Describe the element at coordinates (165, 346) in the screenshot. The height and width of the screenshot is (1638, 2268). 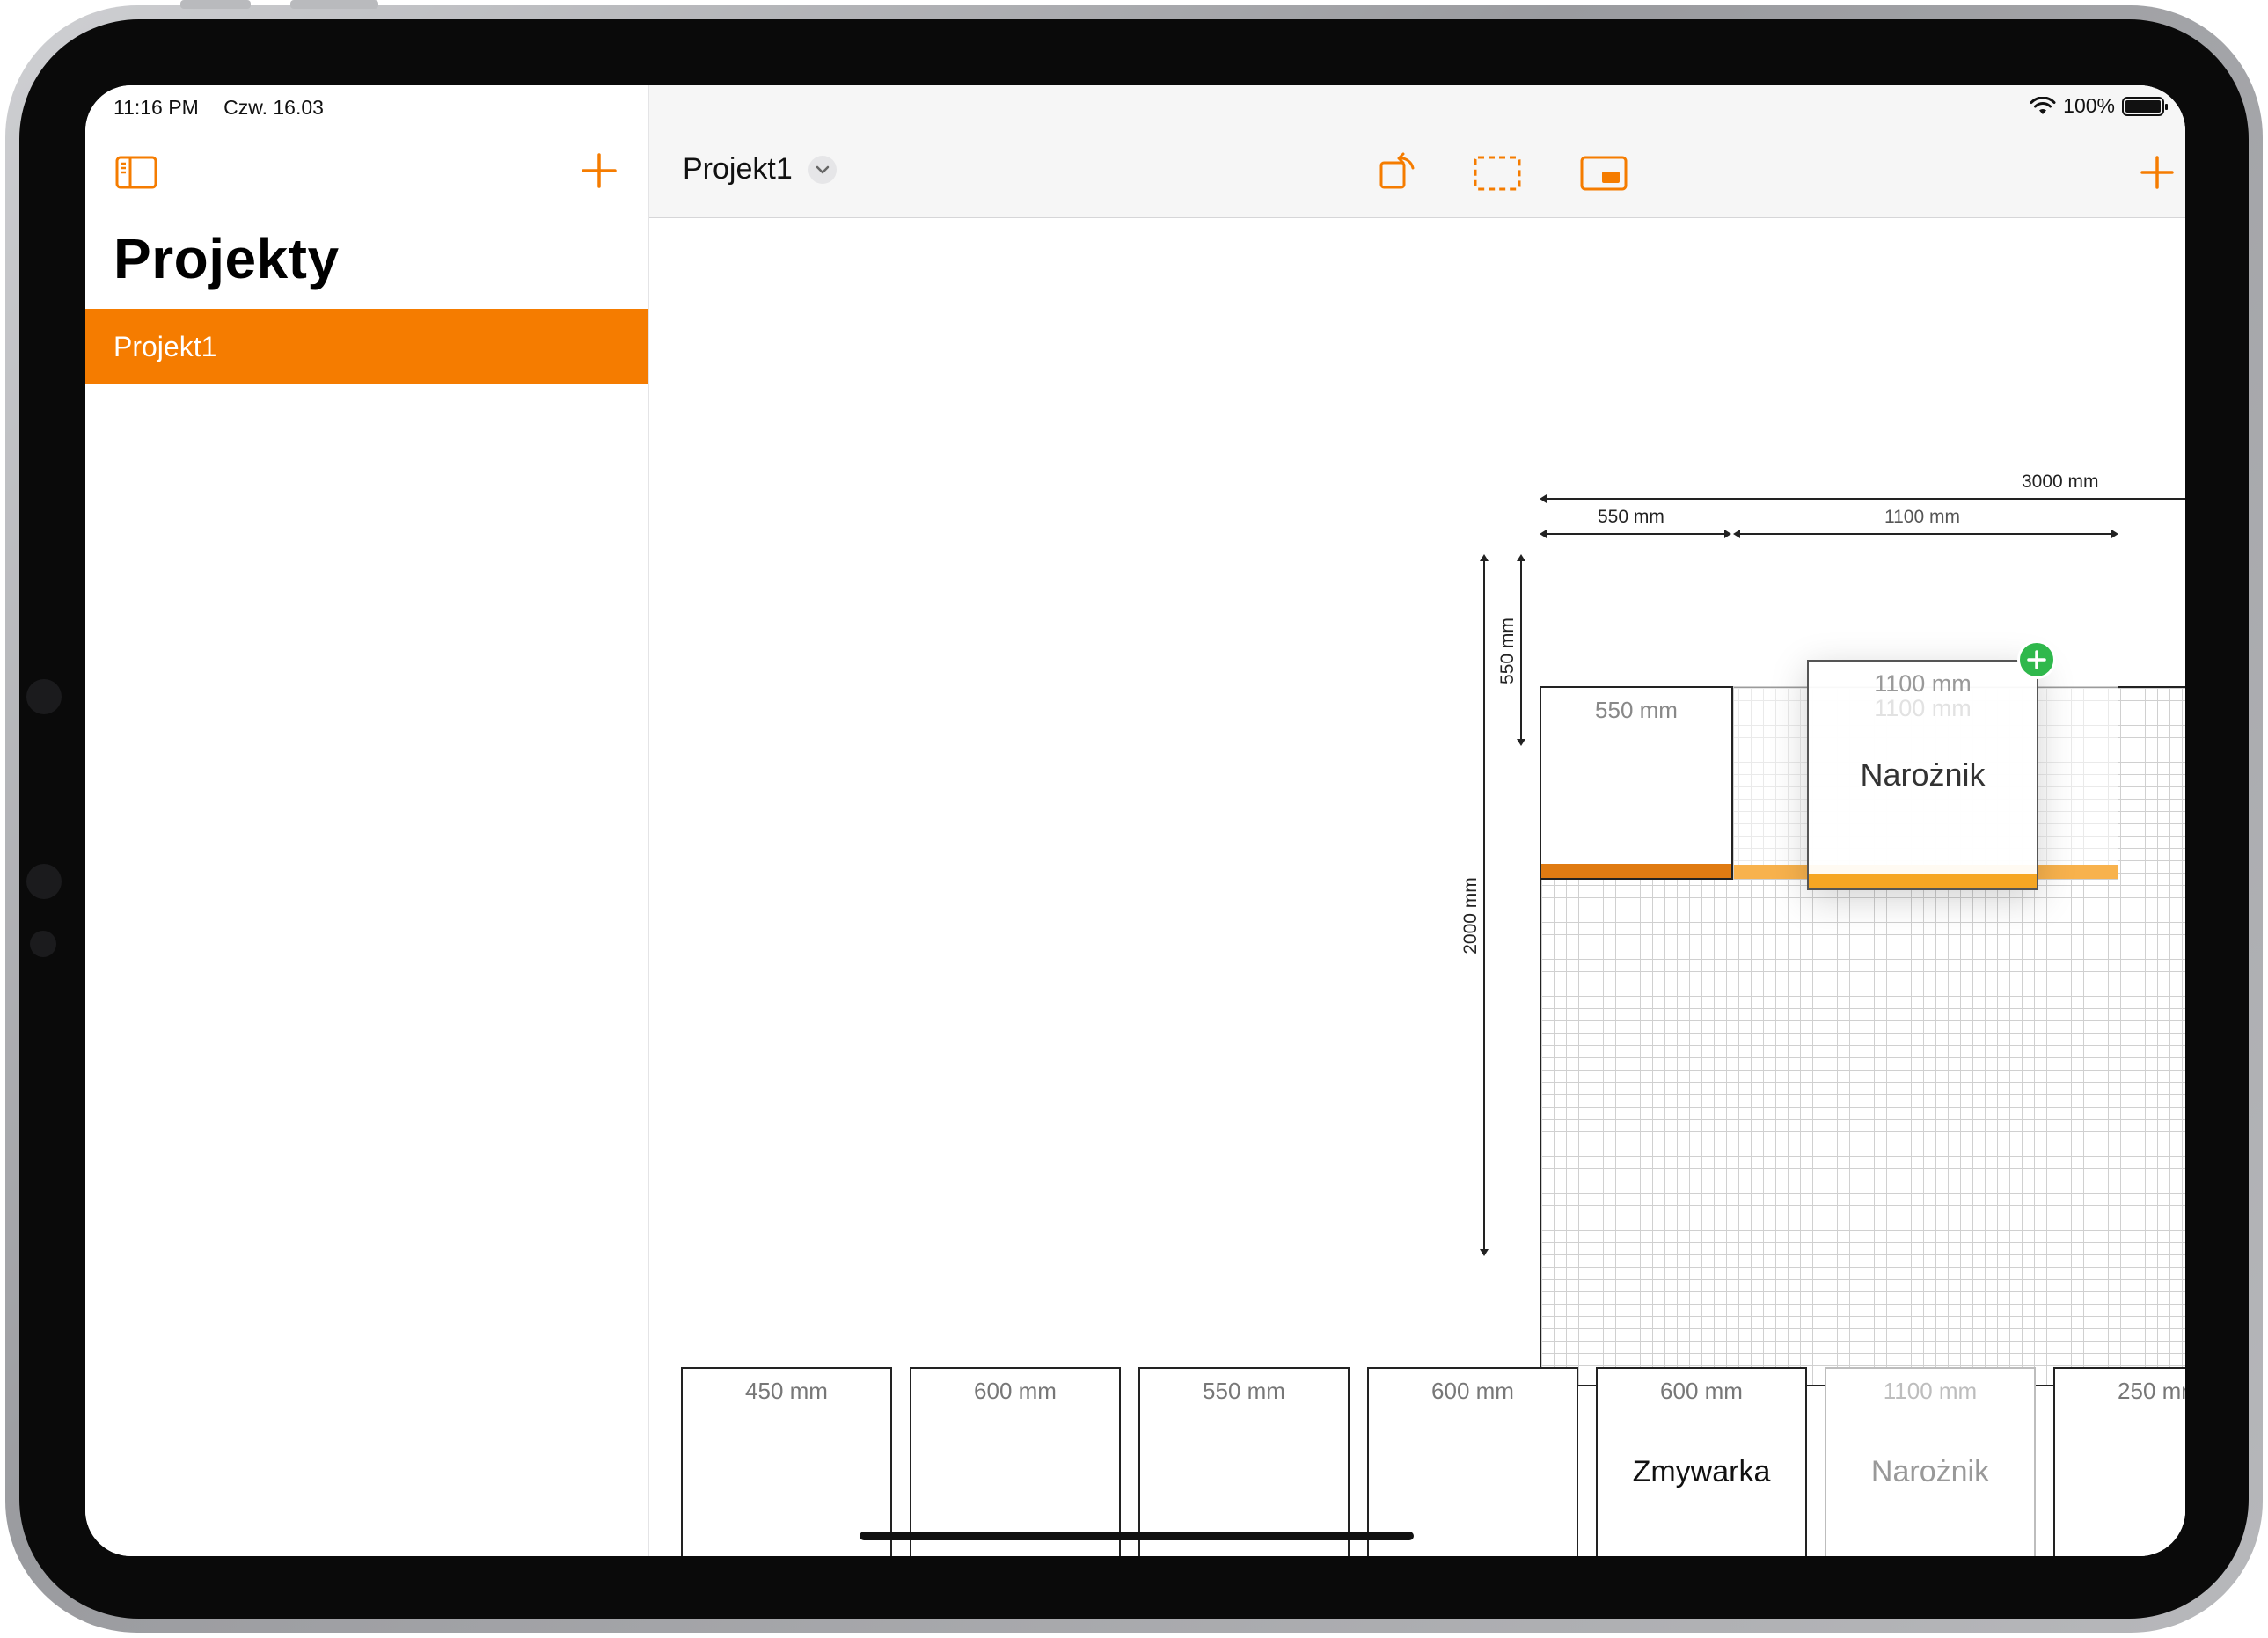
I see `sidebar-item-label: Projekt1` at that location.